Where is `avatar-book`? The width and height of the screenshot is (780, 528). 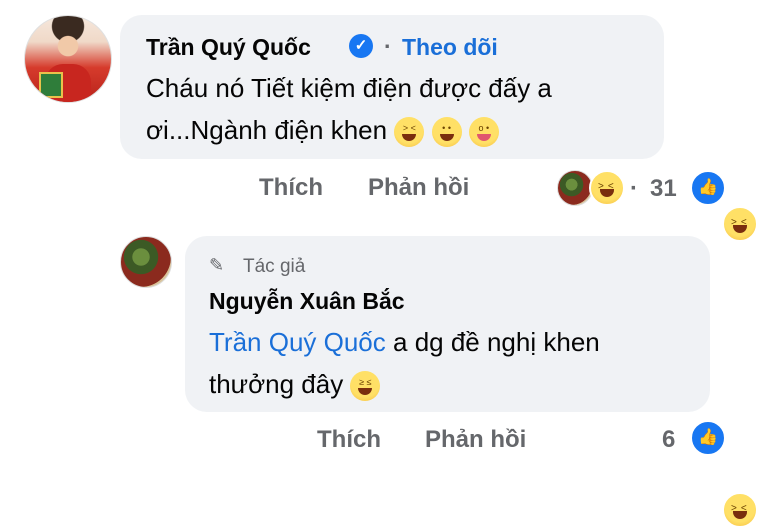
avatar-book is located at coordinates (51, 85).